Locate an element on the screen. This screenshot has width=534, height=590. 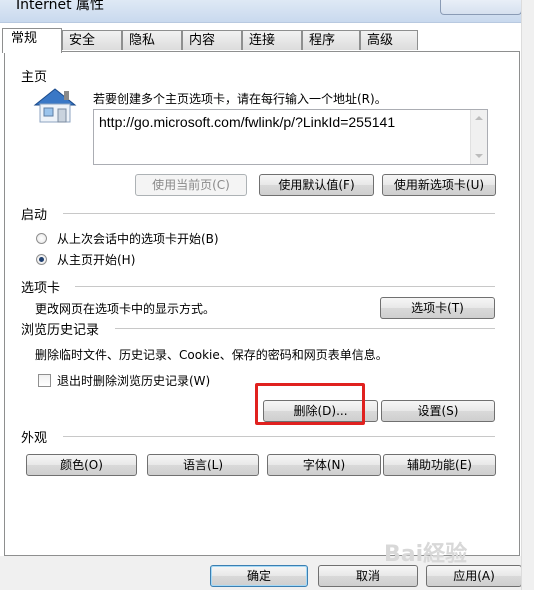
close-button is located at coordinates (481, 7).